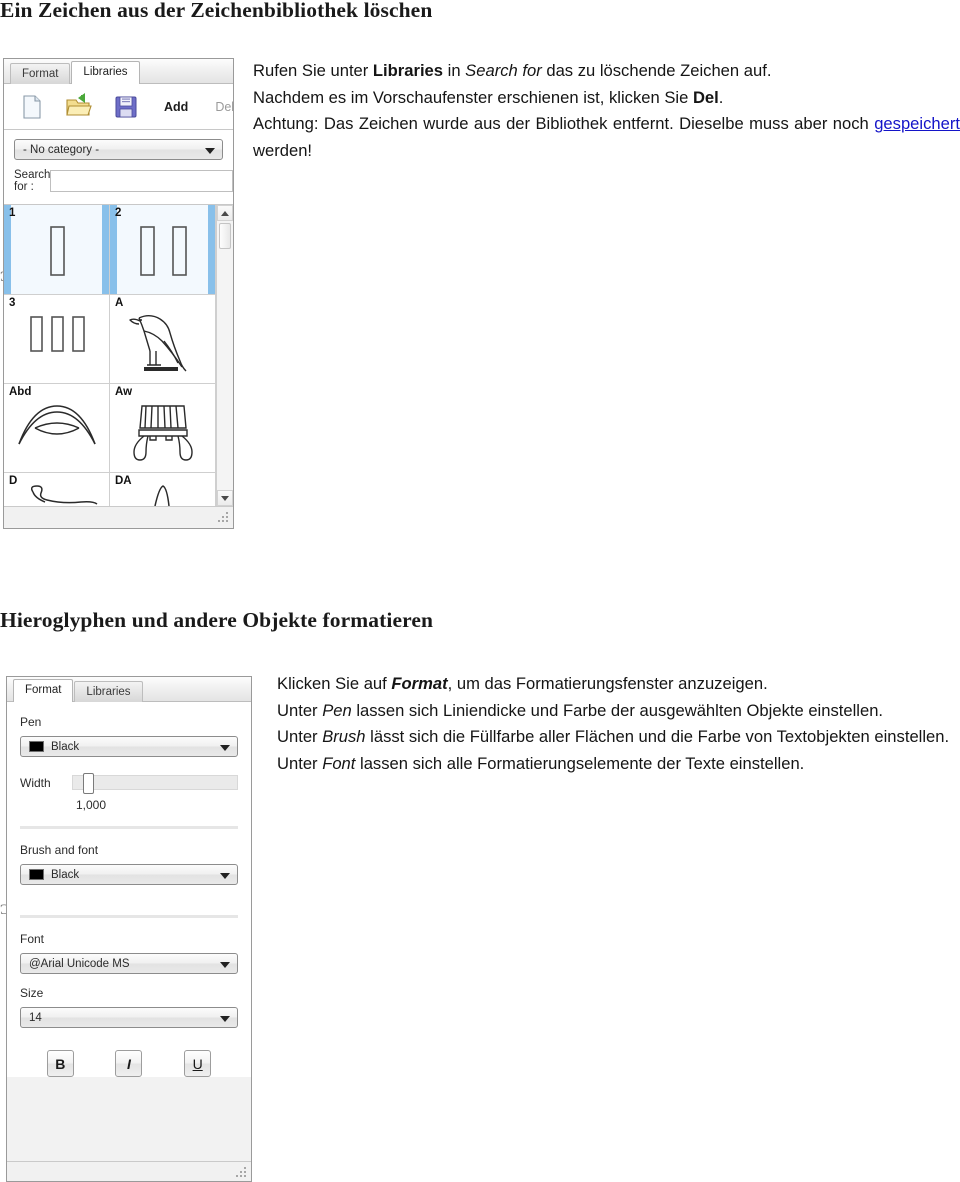  What do you see at coordinates (129, 746) in the screenshot?
I see `pen-color-combobox: Black` at bounding box center [129, 746].